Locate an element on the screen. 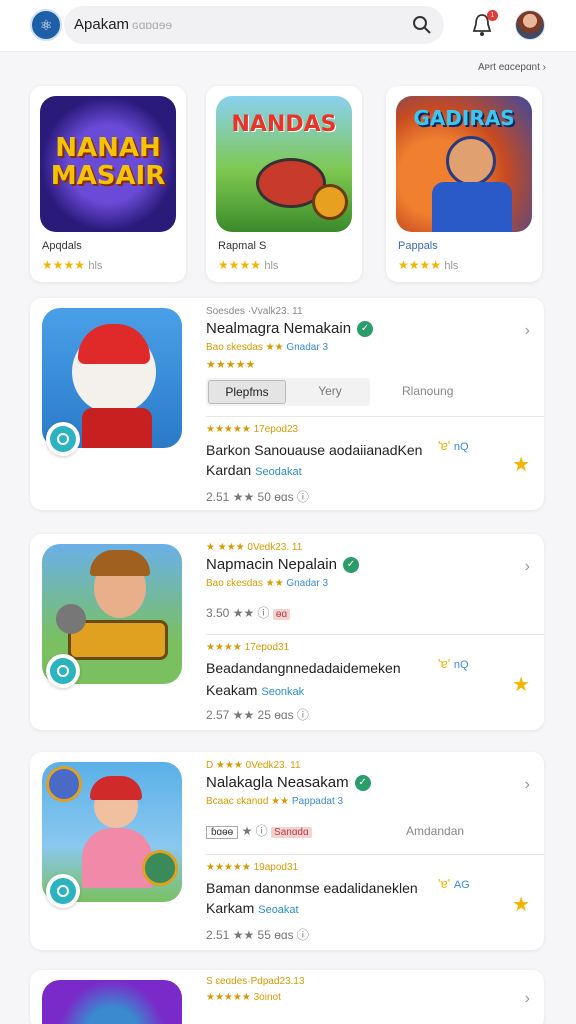  sub-stars: ★★★★★ 3oinot is located at coordinates (243, 997).